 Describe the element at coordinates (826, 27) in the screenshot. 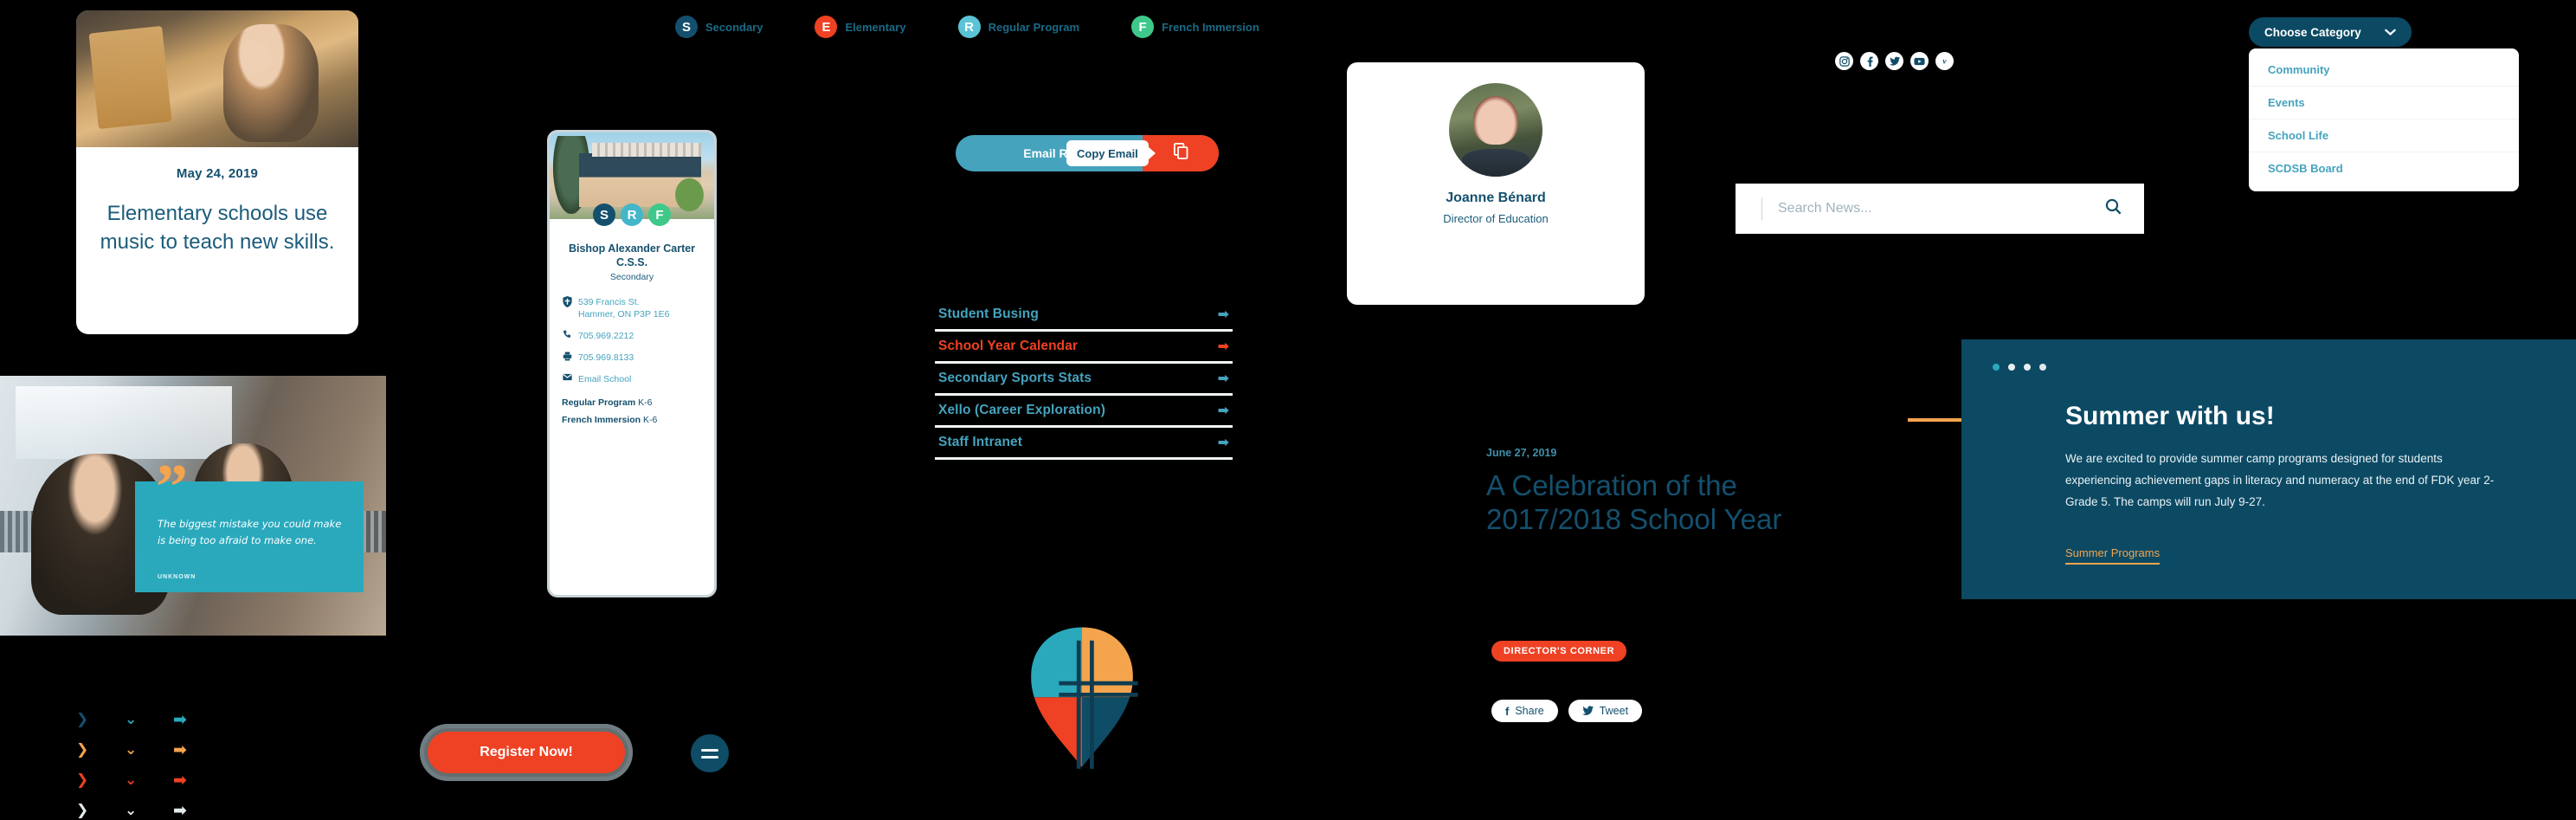

I see `elementary-badge-icon: E` at that location.